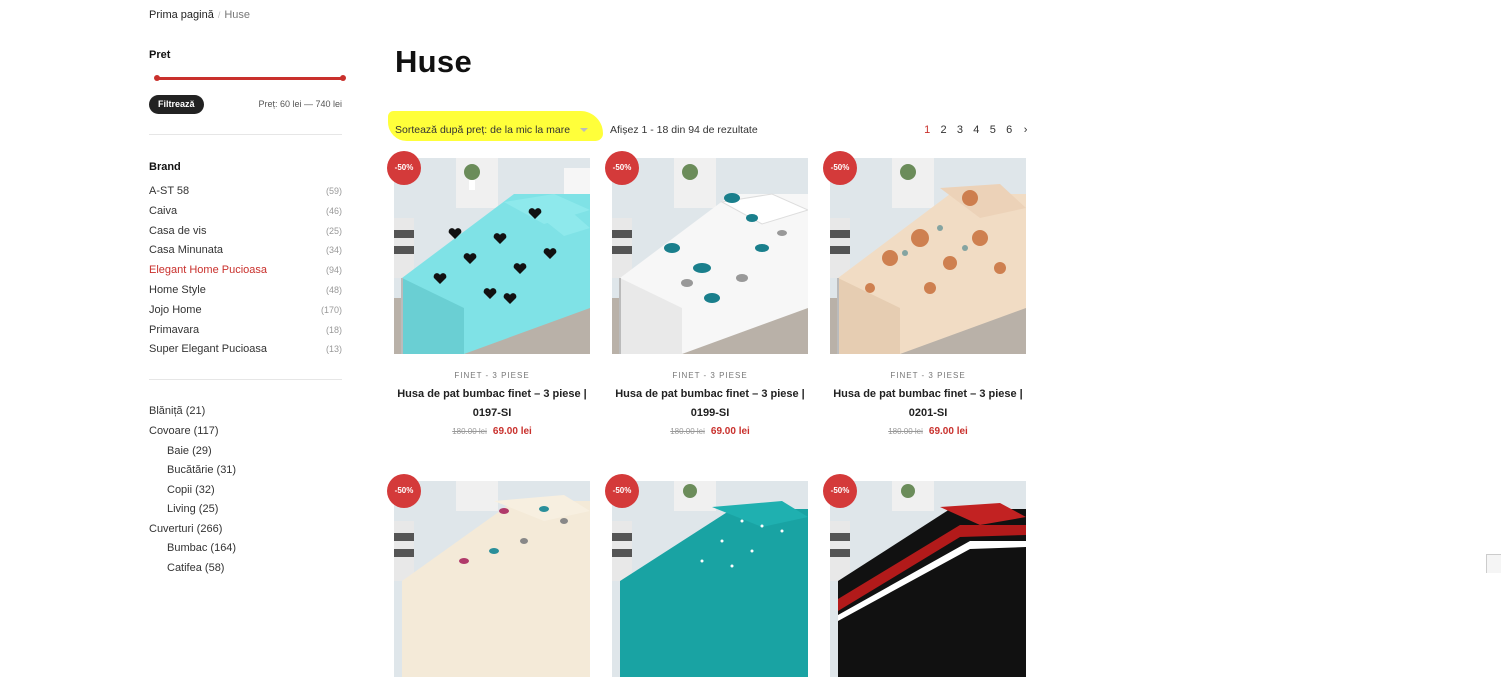 The width and height of the screenshot is (1501, 677). I want to click on page-link: 3, so click(960, 130).